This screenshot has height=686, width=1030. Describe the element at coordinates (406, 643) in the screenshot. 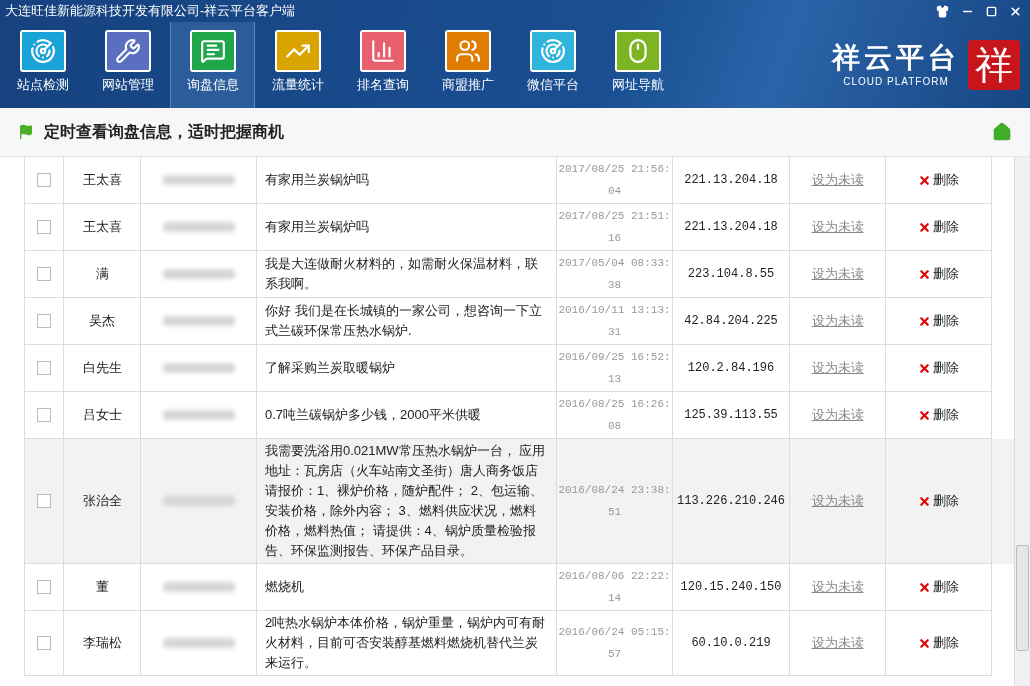

I see `table-cell-text: 2吨热水锅炉本体价格，锅炉重量，锅炉内可有耐火材料，目前可否安装醇基燃料燃烧机替代兰炭来运行。` at that location.